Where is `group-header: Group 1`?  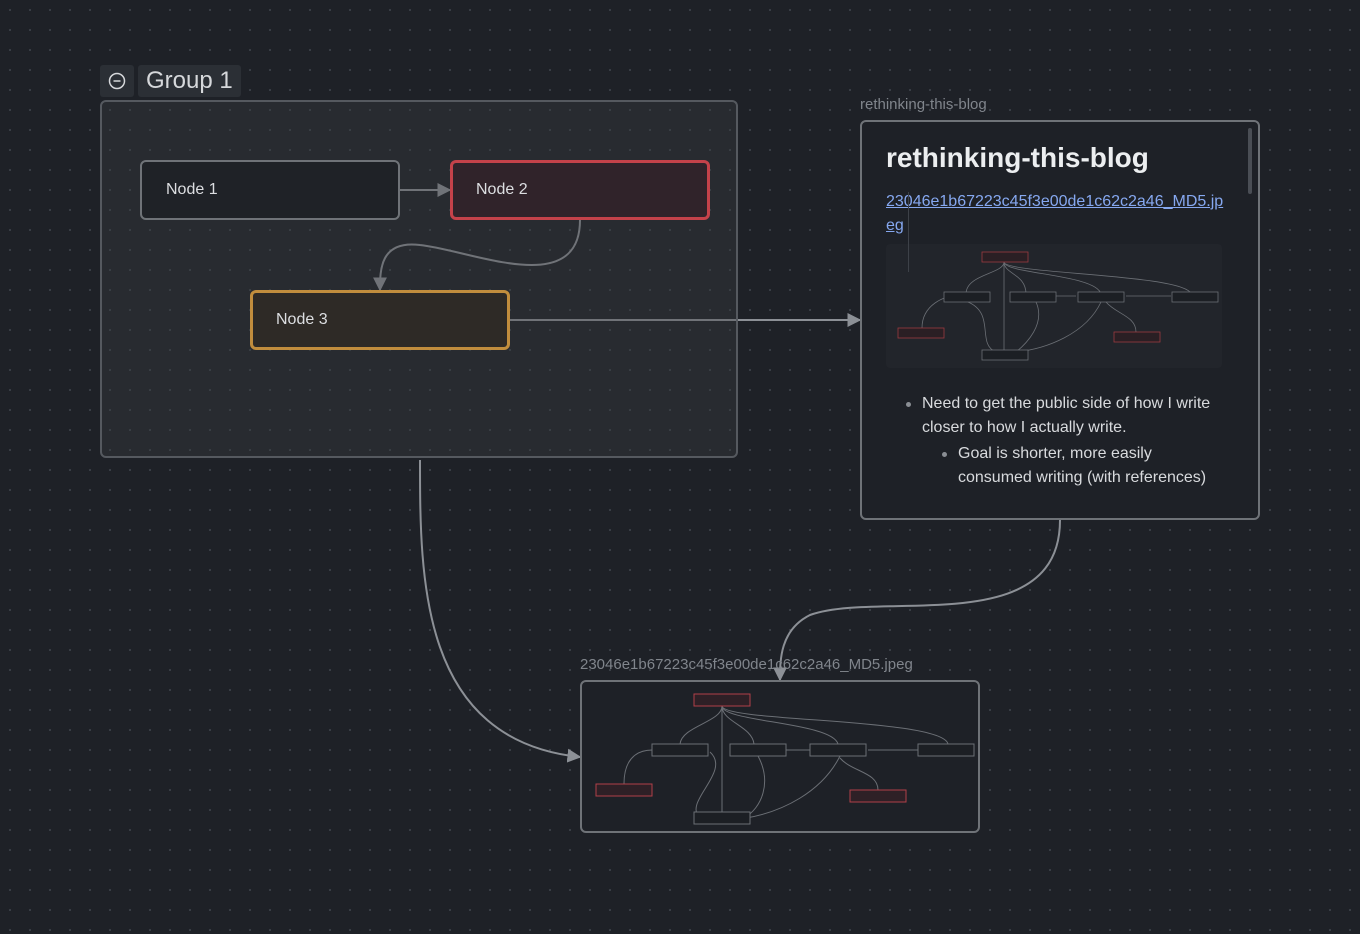
group-header: Group 1 is located at coordinates (170, 81).